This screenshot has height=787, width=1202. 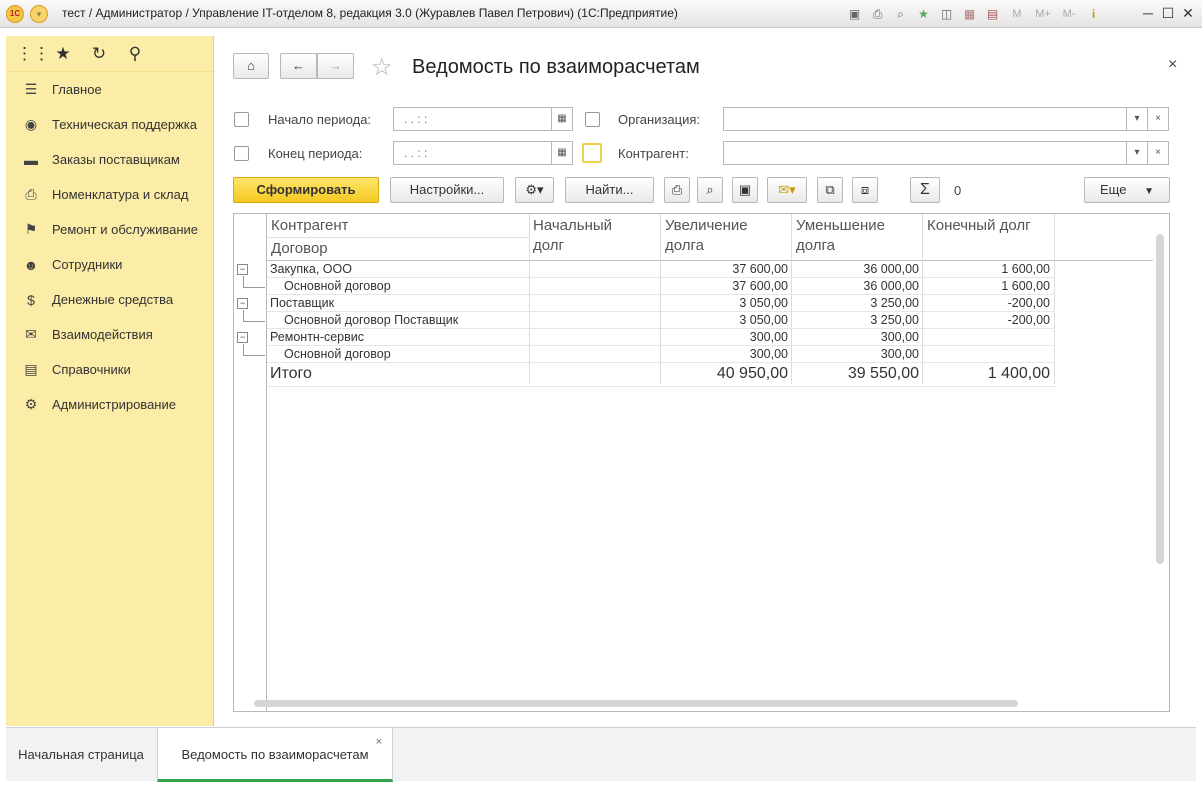 I want to click on print-button: ⎙, so click(x=677, y=190).